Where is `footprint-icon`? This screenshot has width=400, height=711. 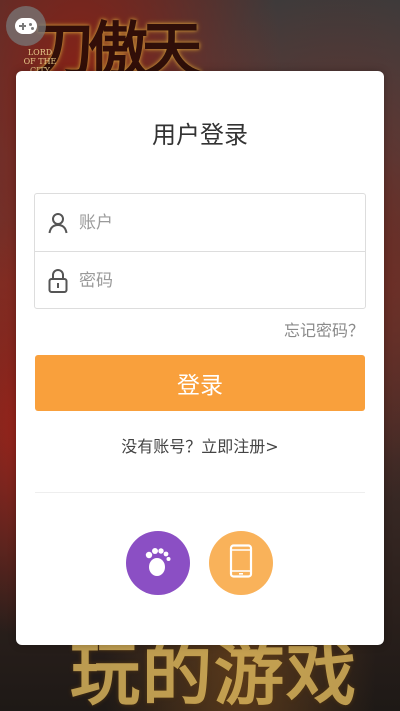
footprint-icon is located at coordinates (158, 563).